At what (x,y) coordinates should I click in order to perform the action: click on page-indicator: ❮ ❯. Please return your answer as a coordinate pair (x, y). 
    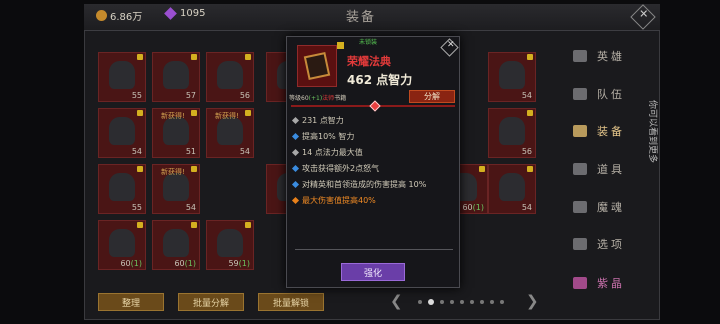
    Looking at the image, I should click on (465, 301).